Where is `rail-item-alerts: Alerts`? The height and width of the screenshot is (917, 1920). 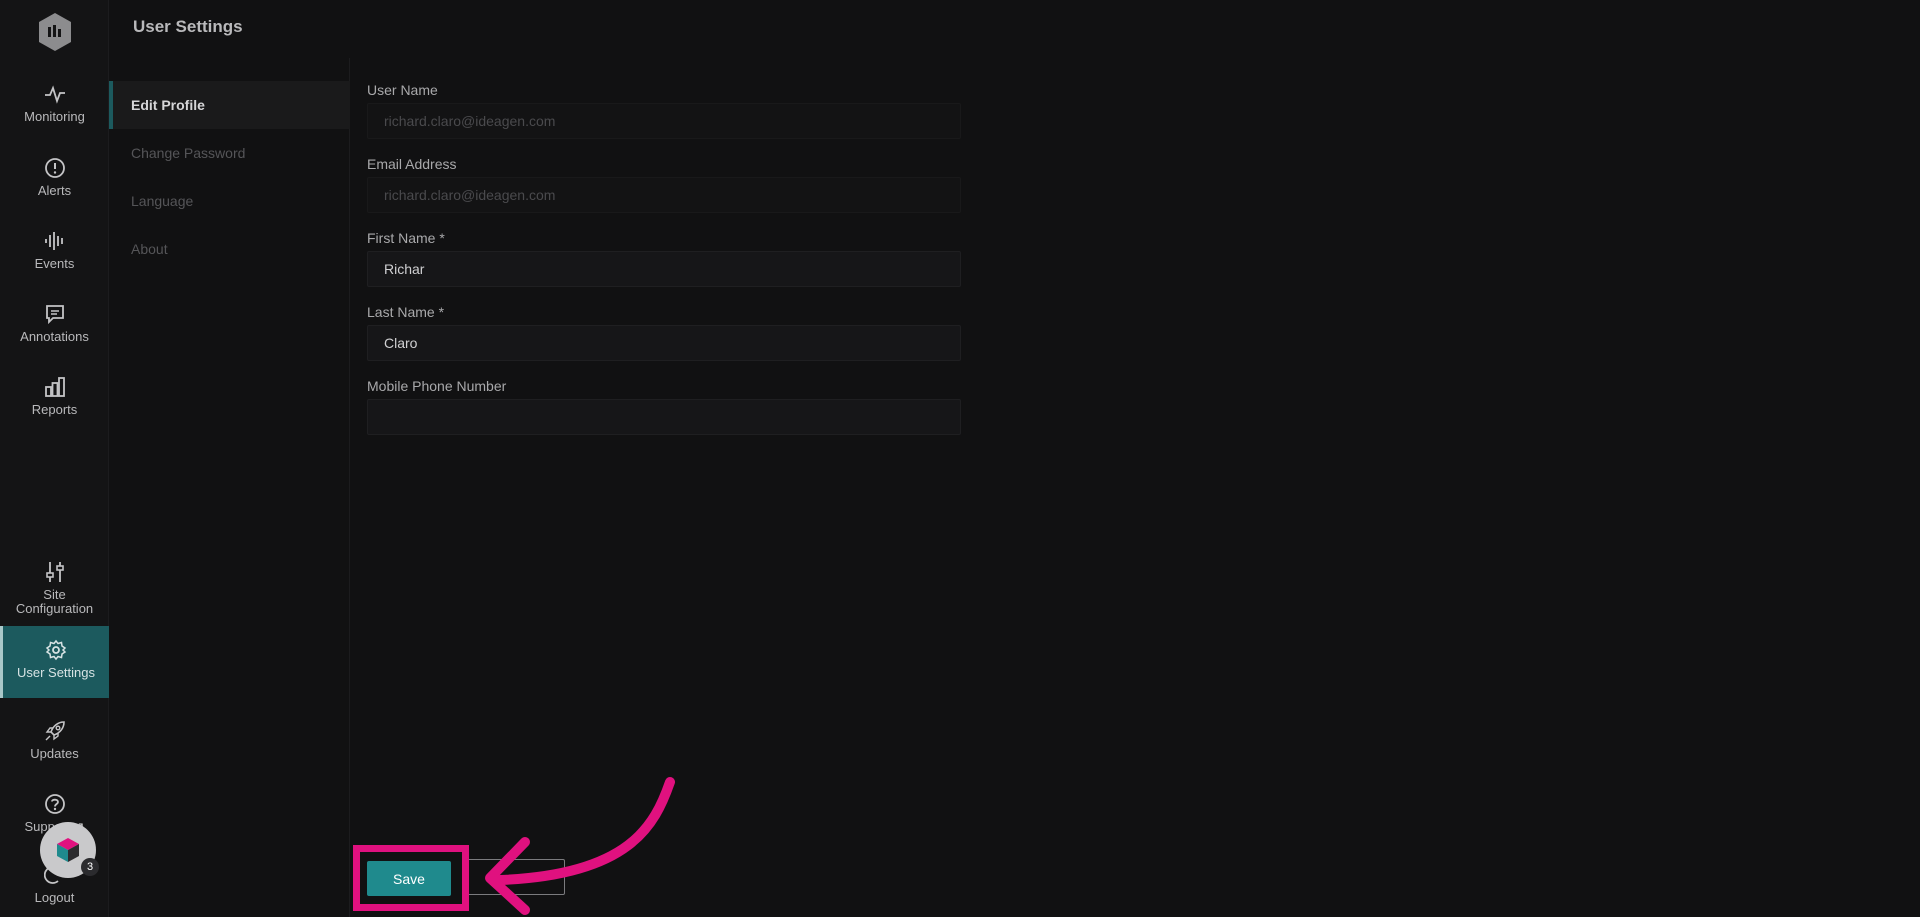 rail-item-alerts: Alerts is located at coordinates (54, 180).